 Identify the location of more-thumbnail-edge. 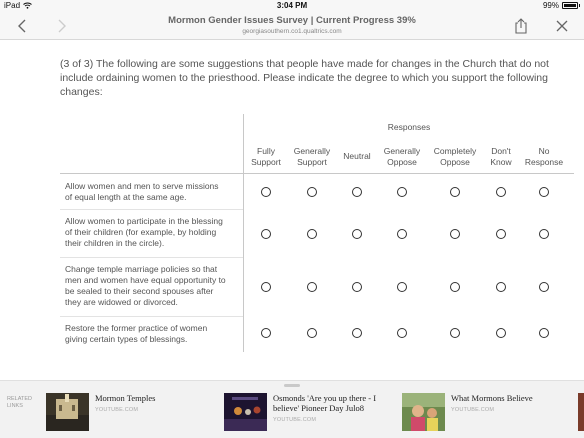
(581, 412).